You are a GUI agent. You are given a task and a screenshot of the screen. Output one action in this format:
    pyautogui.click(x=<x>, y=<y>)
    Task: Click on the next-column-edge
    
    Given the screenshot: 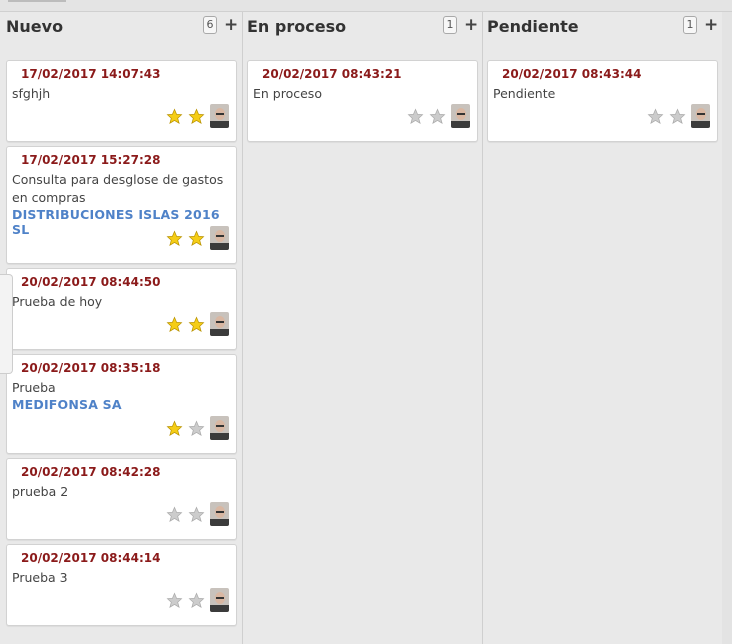 What is the action you would take?
    pyautogui.click(x=727, y=328)
    